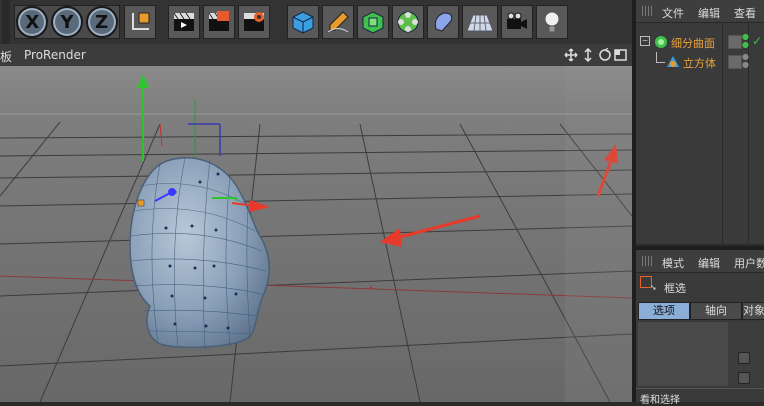 Image resolution: width=764 pixels, height=406 pixels. I want to click on clapper-gear-icon, so click(254, 21).